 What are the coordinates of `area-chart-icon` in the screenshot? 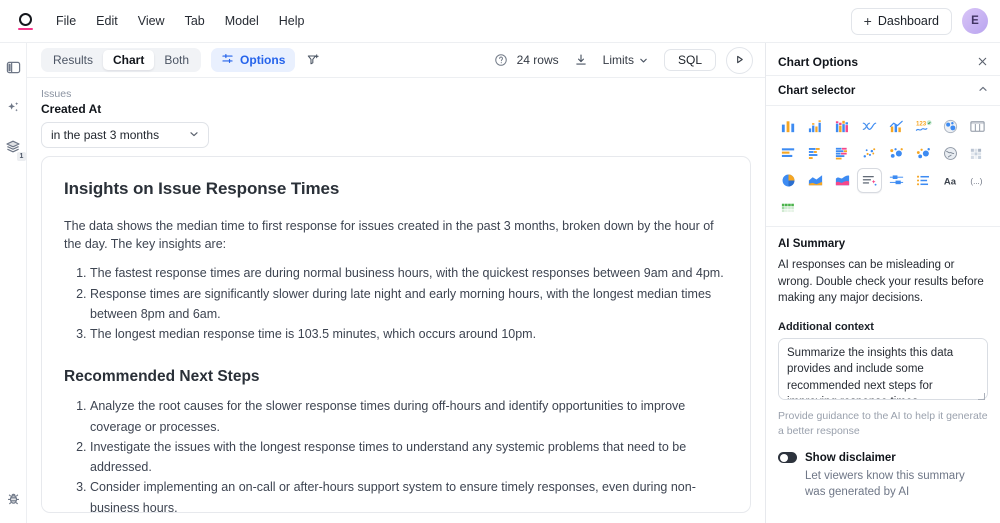 It's located at (815, 180).